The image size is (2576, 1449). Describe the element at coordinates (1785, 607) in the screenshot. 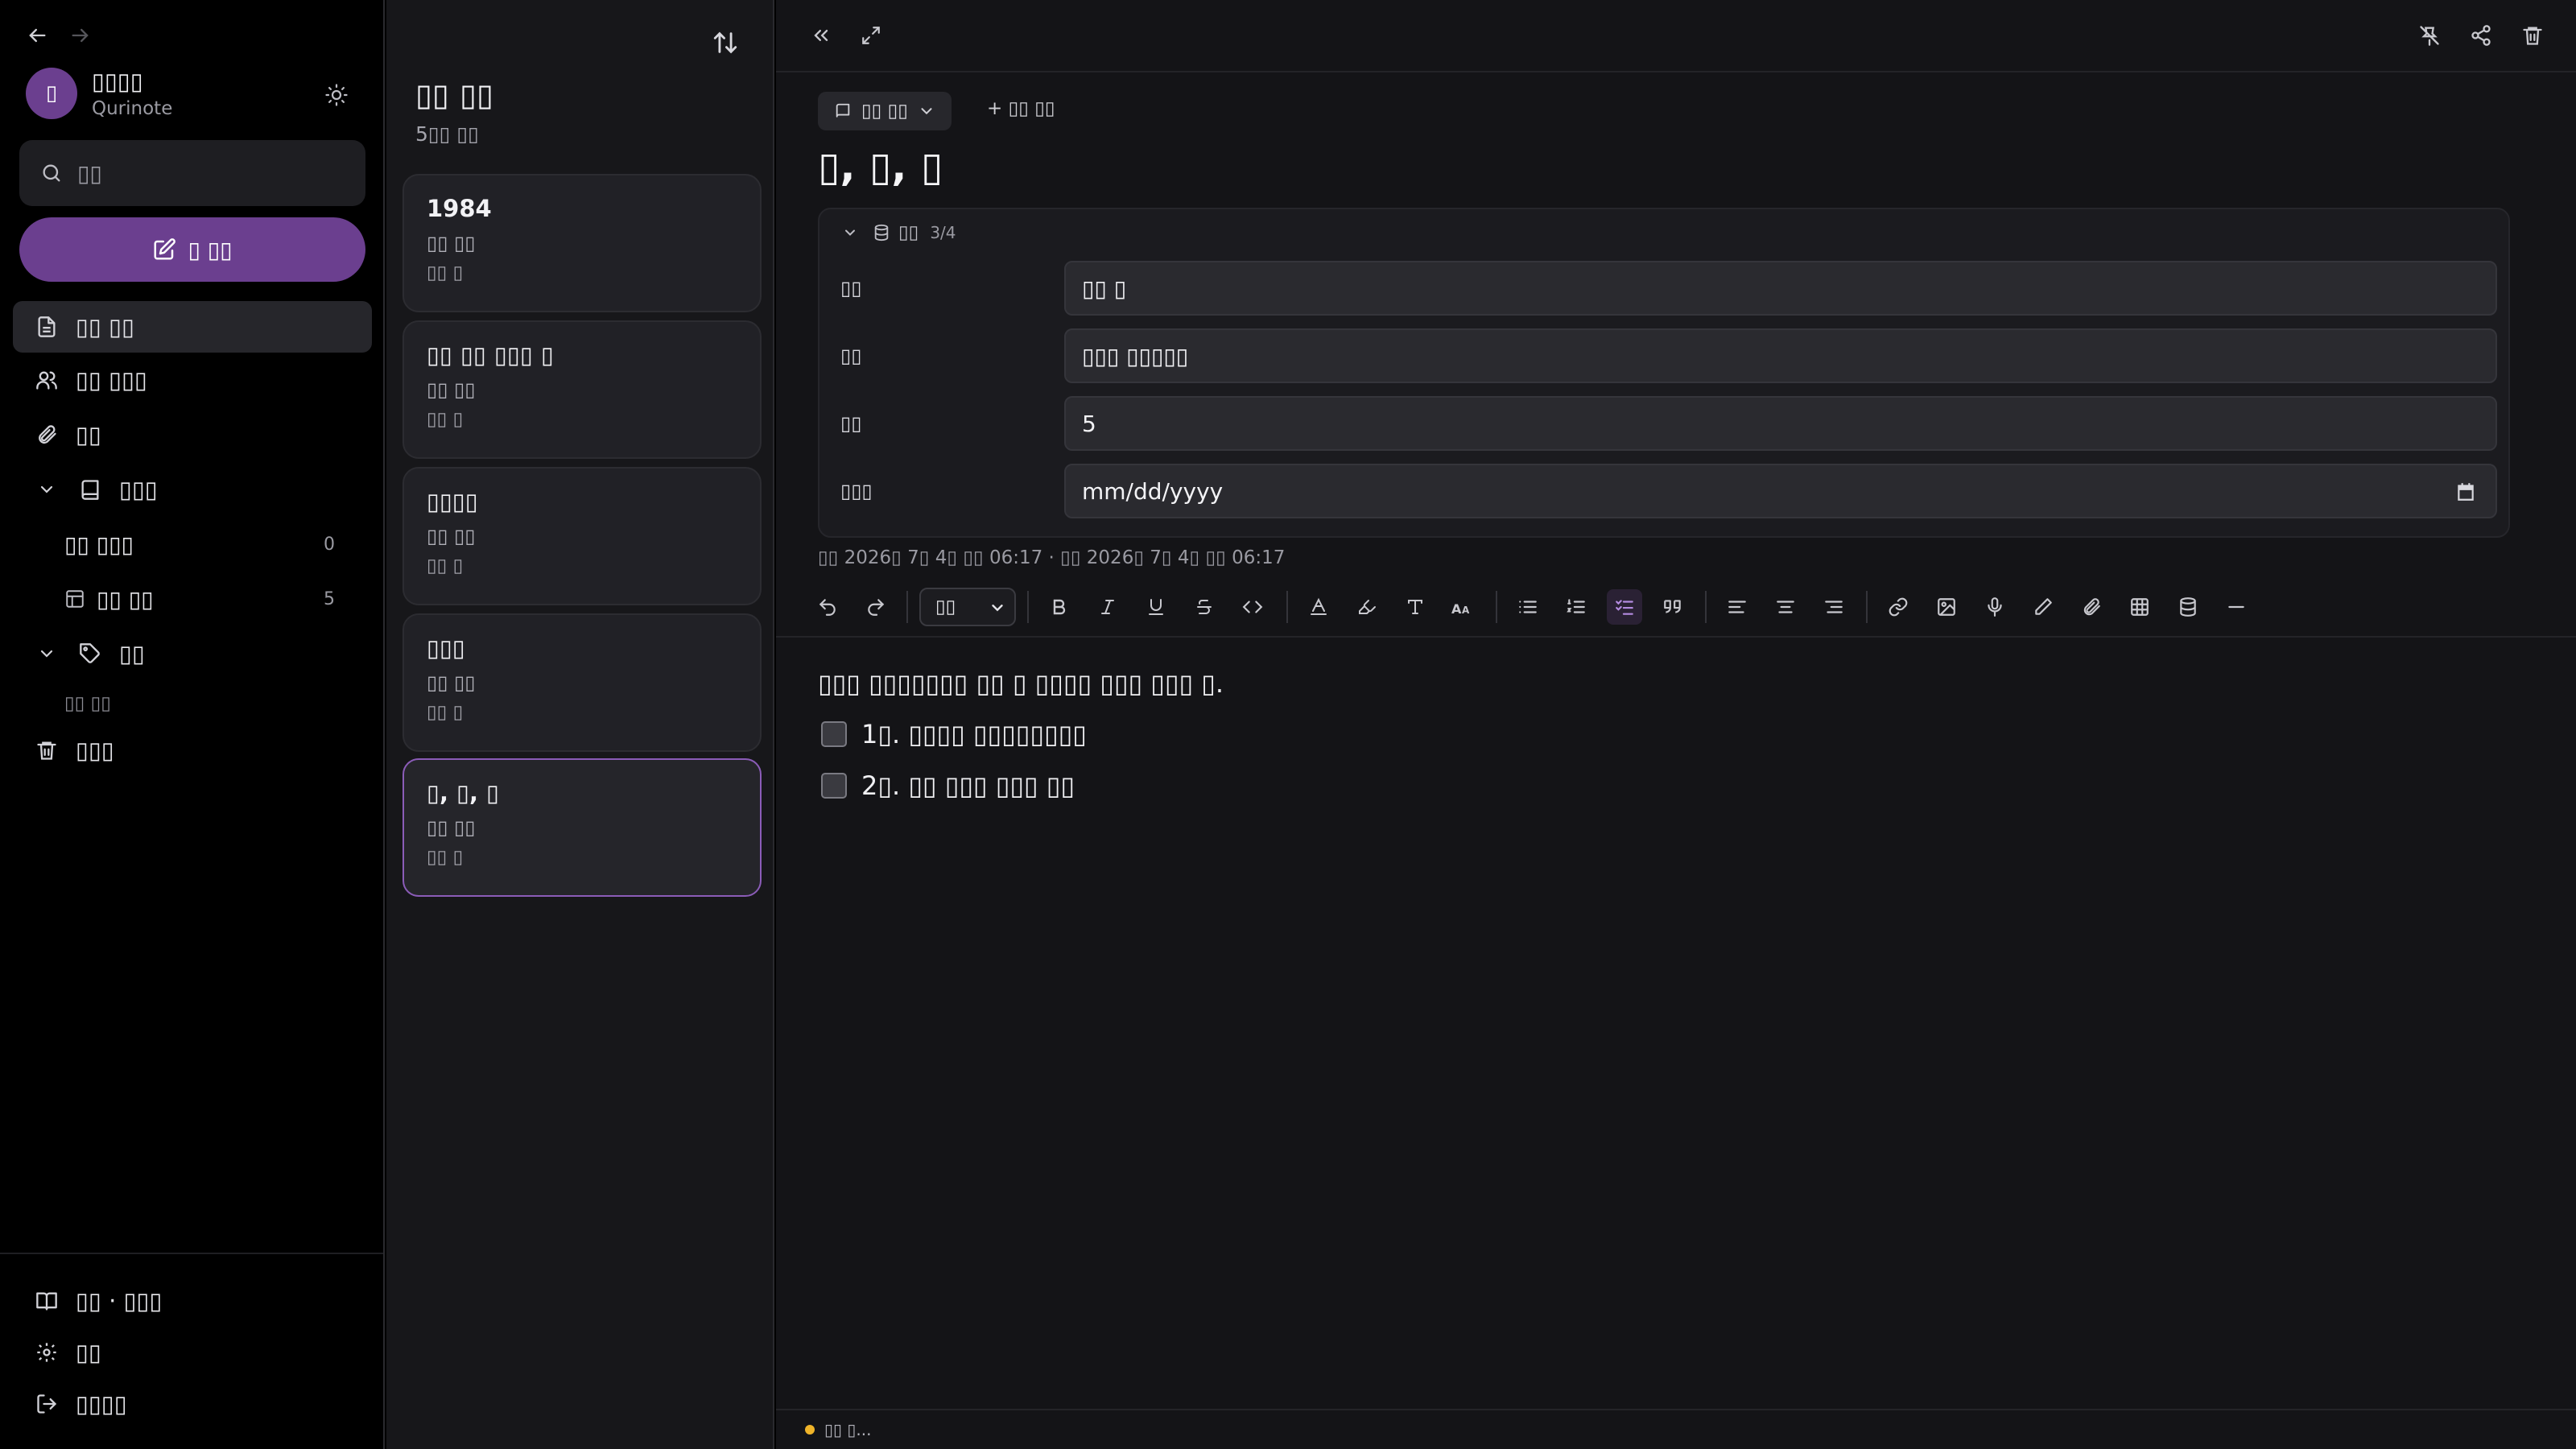

I see `align-center-icon` at that location.